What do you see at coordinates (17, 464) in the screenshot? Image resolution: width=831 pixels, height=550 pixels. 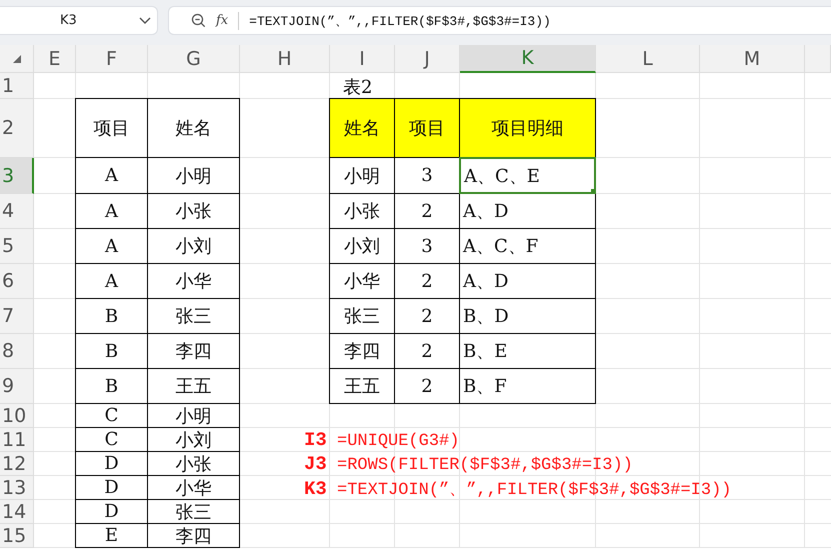 I see `row-header: 12` at bounding box center [17, 464].